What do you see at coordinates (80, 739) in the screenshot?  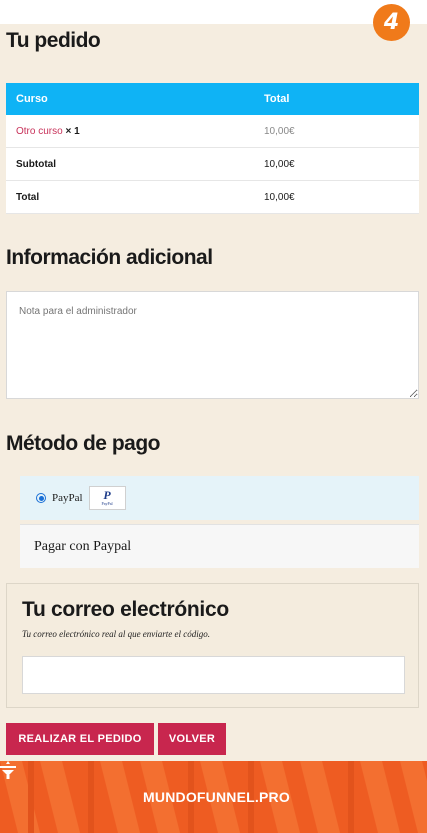 I see `place-order-button: REALIZAR EL PEDIDO` at bounding box center [80, 739].